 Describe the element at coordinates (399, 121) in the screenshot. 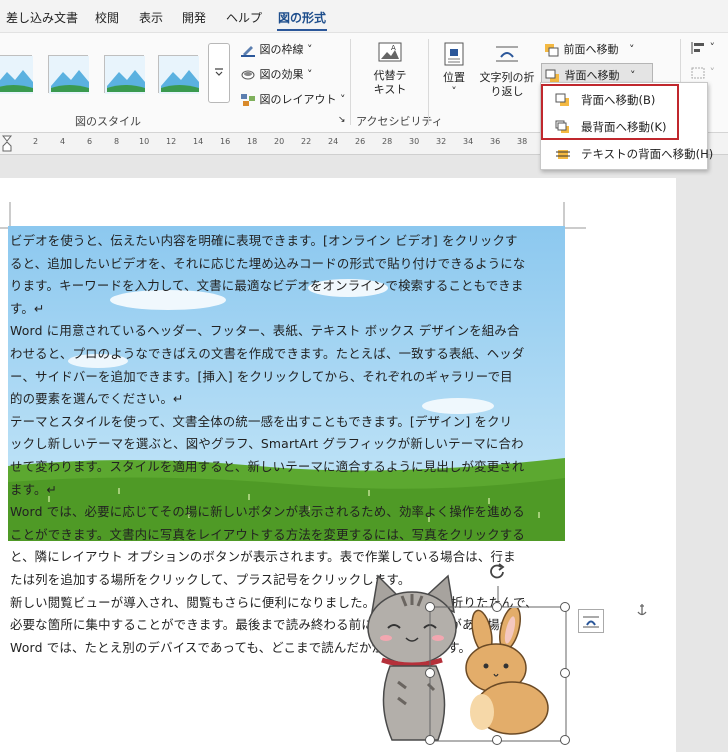

I see `accessibility-group-label: アクセシビリティ` at that location.